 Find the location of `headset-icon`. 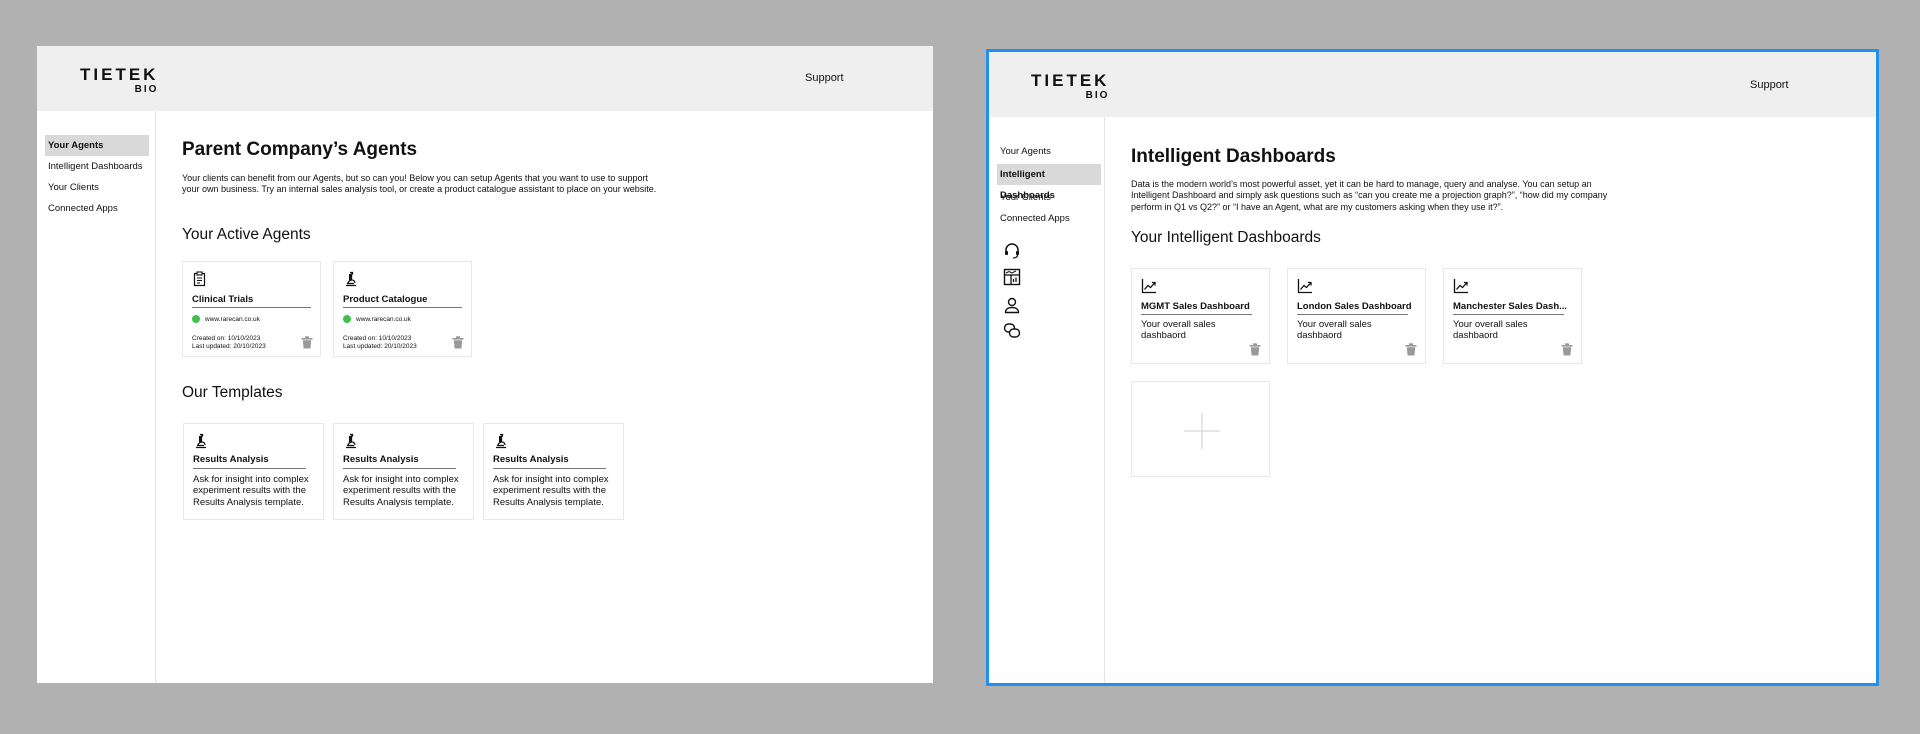

headset-icon is located at coordinates (1012, 251).